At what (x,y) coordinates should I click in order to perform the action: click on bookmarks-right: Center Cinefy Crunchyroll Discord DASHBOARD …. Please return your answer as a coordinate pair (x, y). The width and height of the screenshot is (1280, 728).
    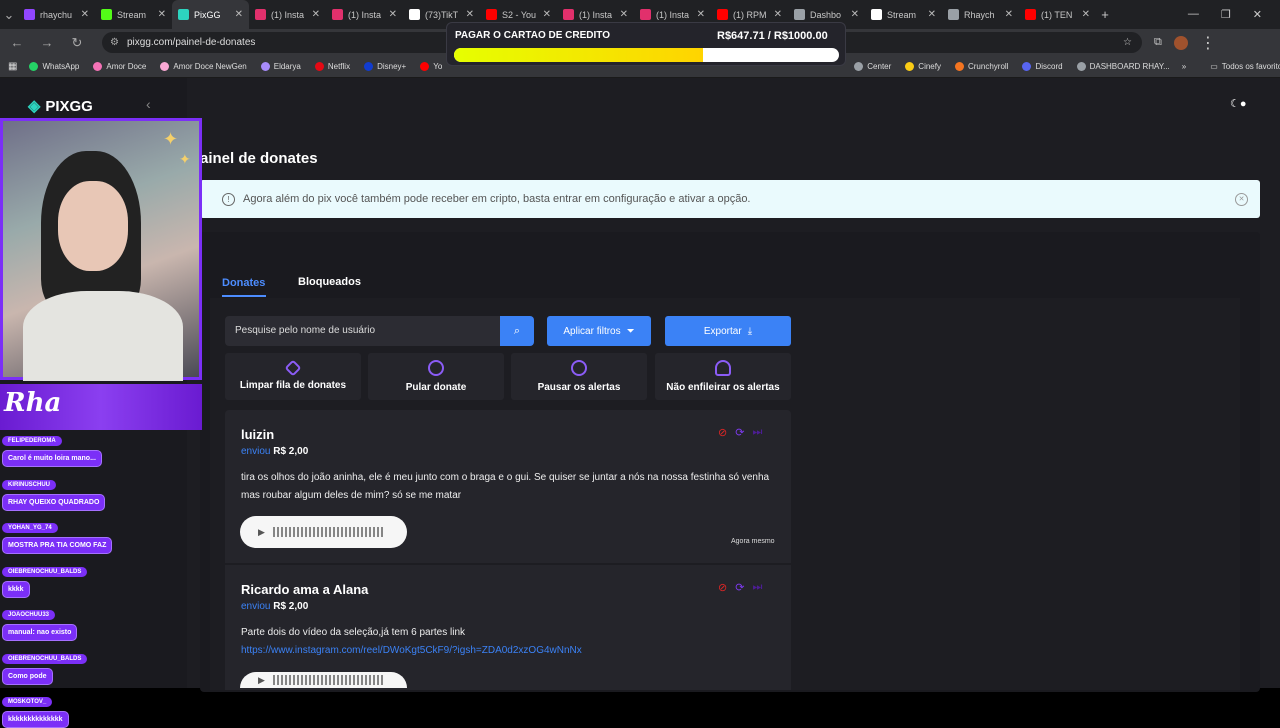
    Looking at the image, I should click on (1012, 66).